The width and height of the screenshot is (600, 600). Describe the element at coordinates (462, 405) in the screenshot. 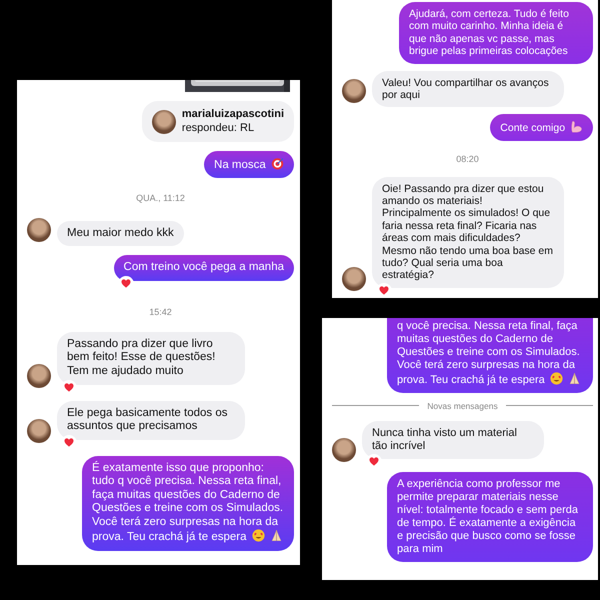

I see `new-messages-divider: Novas mensagens` at that location.